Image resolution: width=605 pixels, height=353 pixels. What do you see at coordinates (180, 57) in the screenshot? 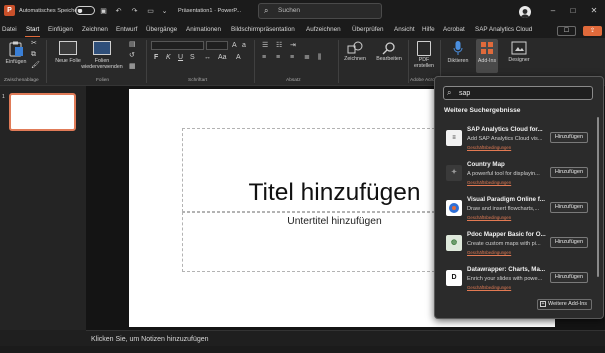
I see `underline-icon: U` at bounding box center [180, 57].